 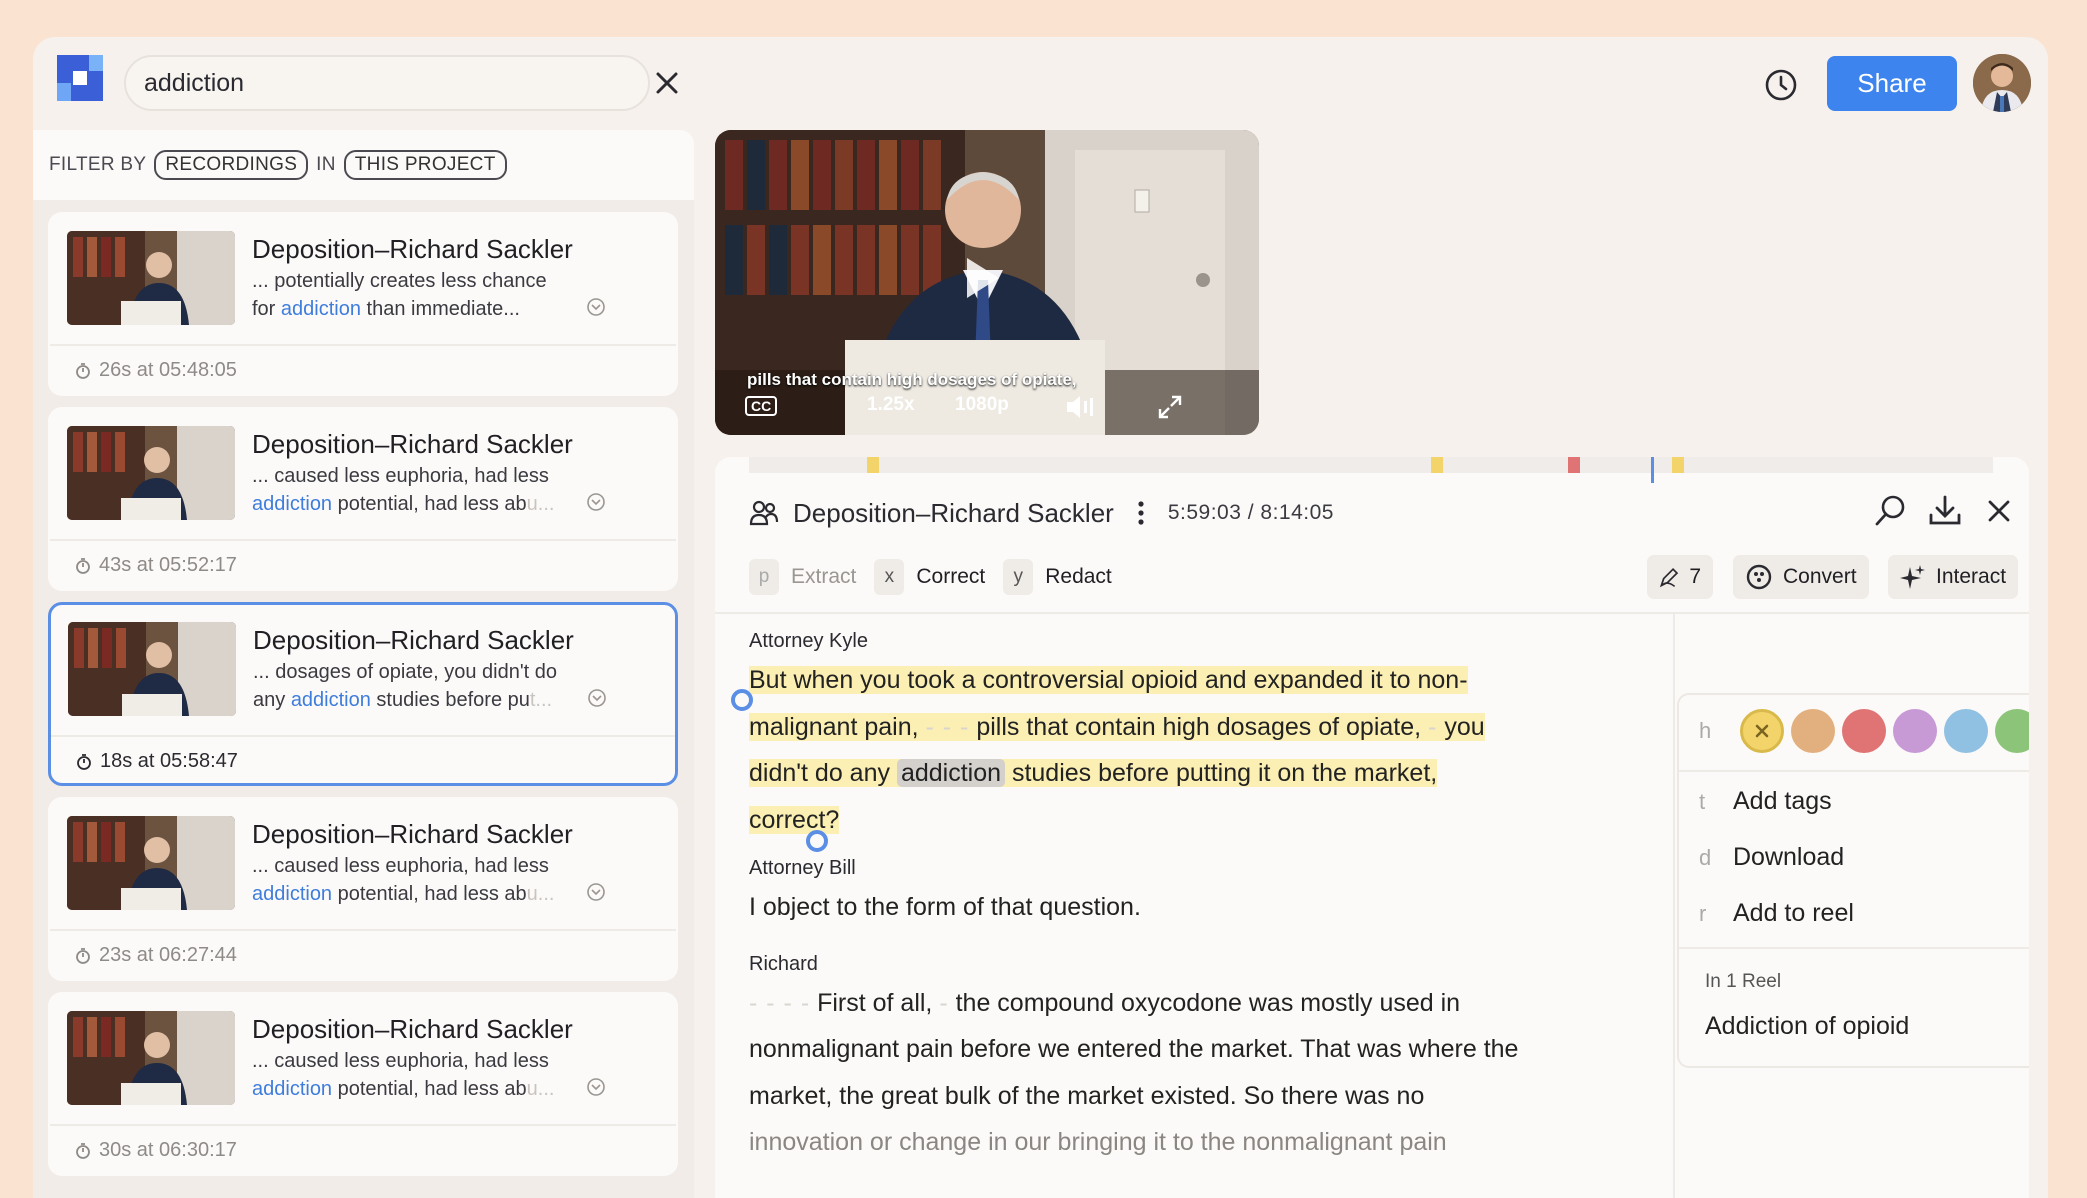 What do you see at coordinates (1776, 913) in the screenshot?
I see `add-to-reel-menu-item: r Add to reel` at bounding box center [1776, 913].